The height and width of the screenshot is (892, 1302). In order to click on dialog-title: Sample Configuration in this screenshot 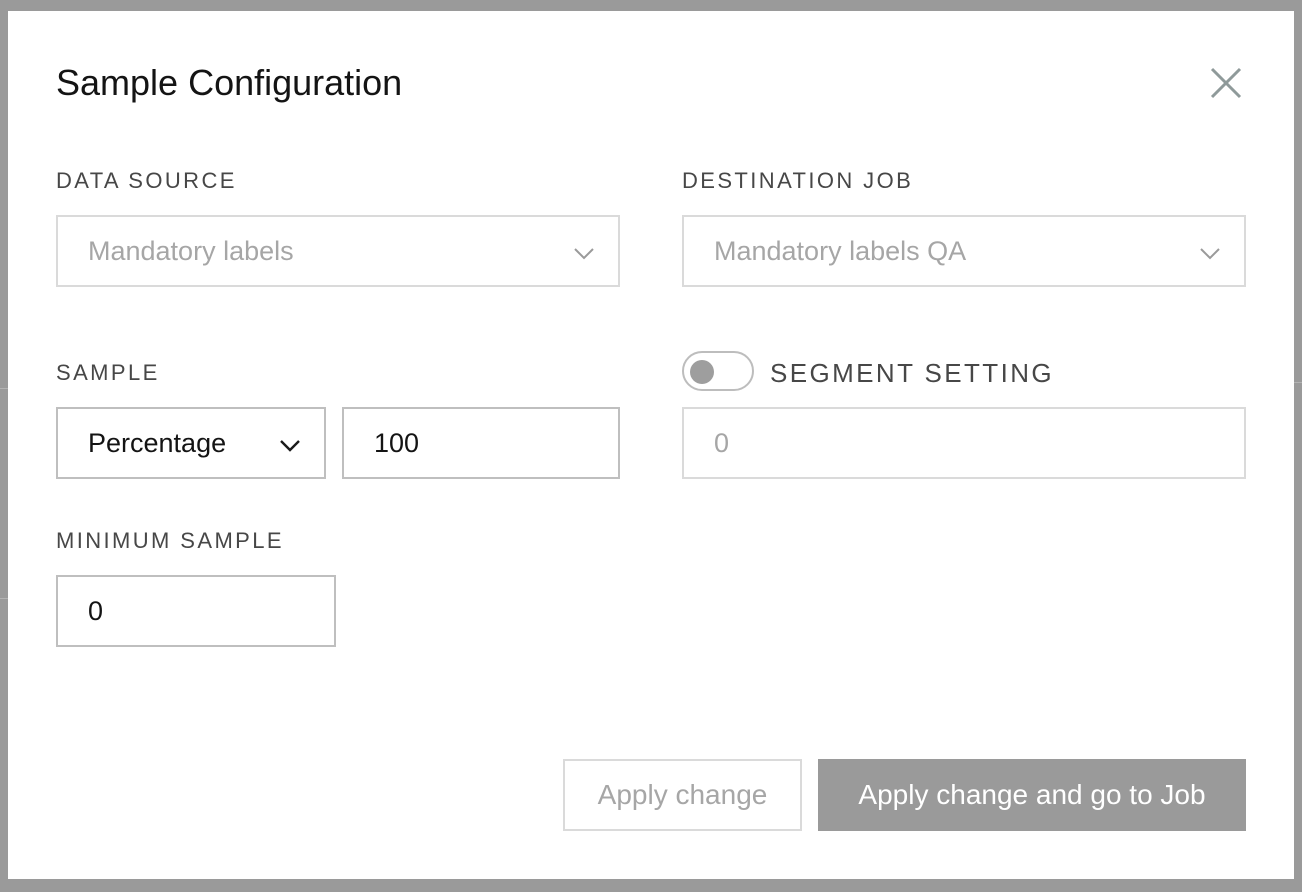, I will do `click(229, 82)`.